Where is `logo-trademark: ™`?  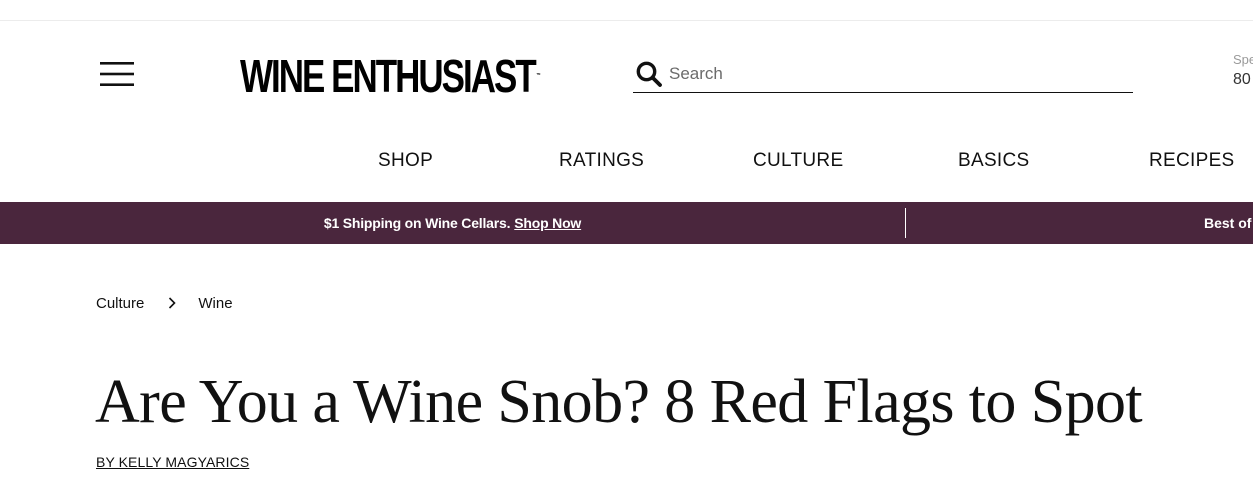 logo-trademark: ™ is located at coordinates (538, 76).